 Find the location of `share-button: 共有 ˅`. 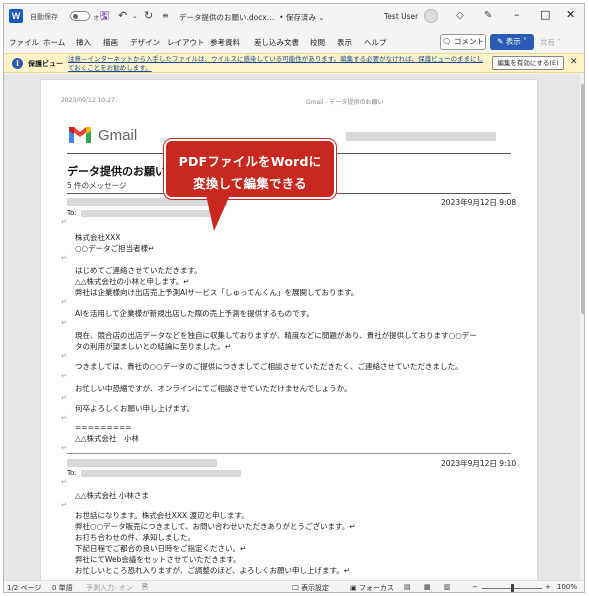

share-button: 共有 ˅ is located at coordinates (550, 42).